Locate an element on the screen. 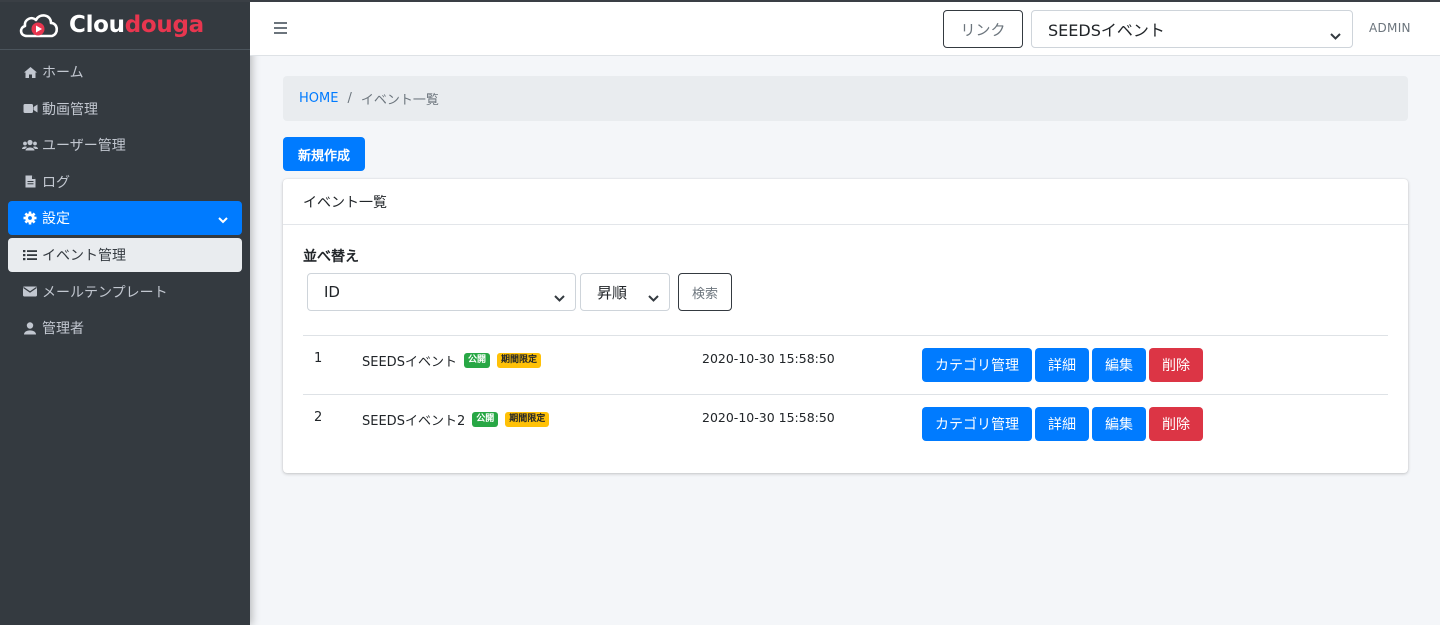 The height and width of the screenshot is (625, 1440). user-menu: ADMIN is located at coordinates (1390, 28).